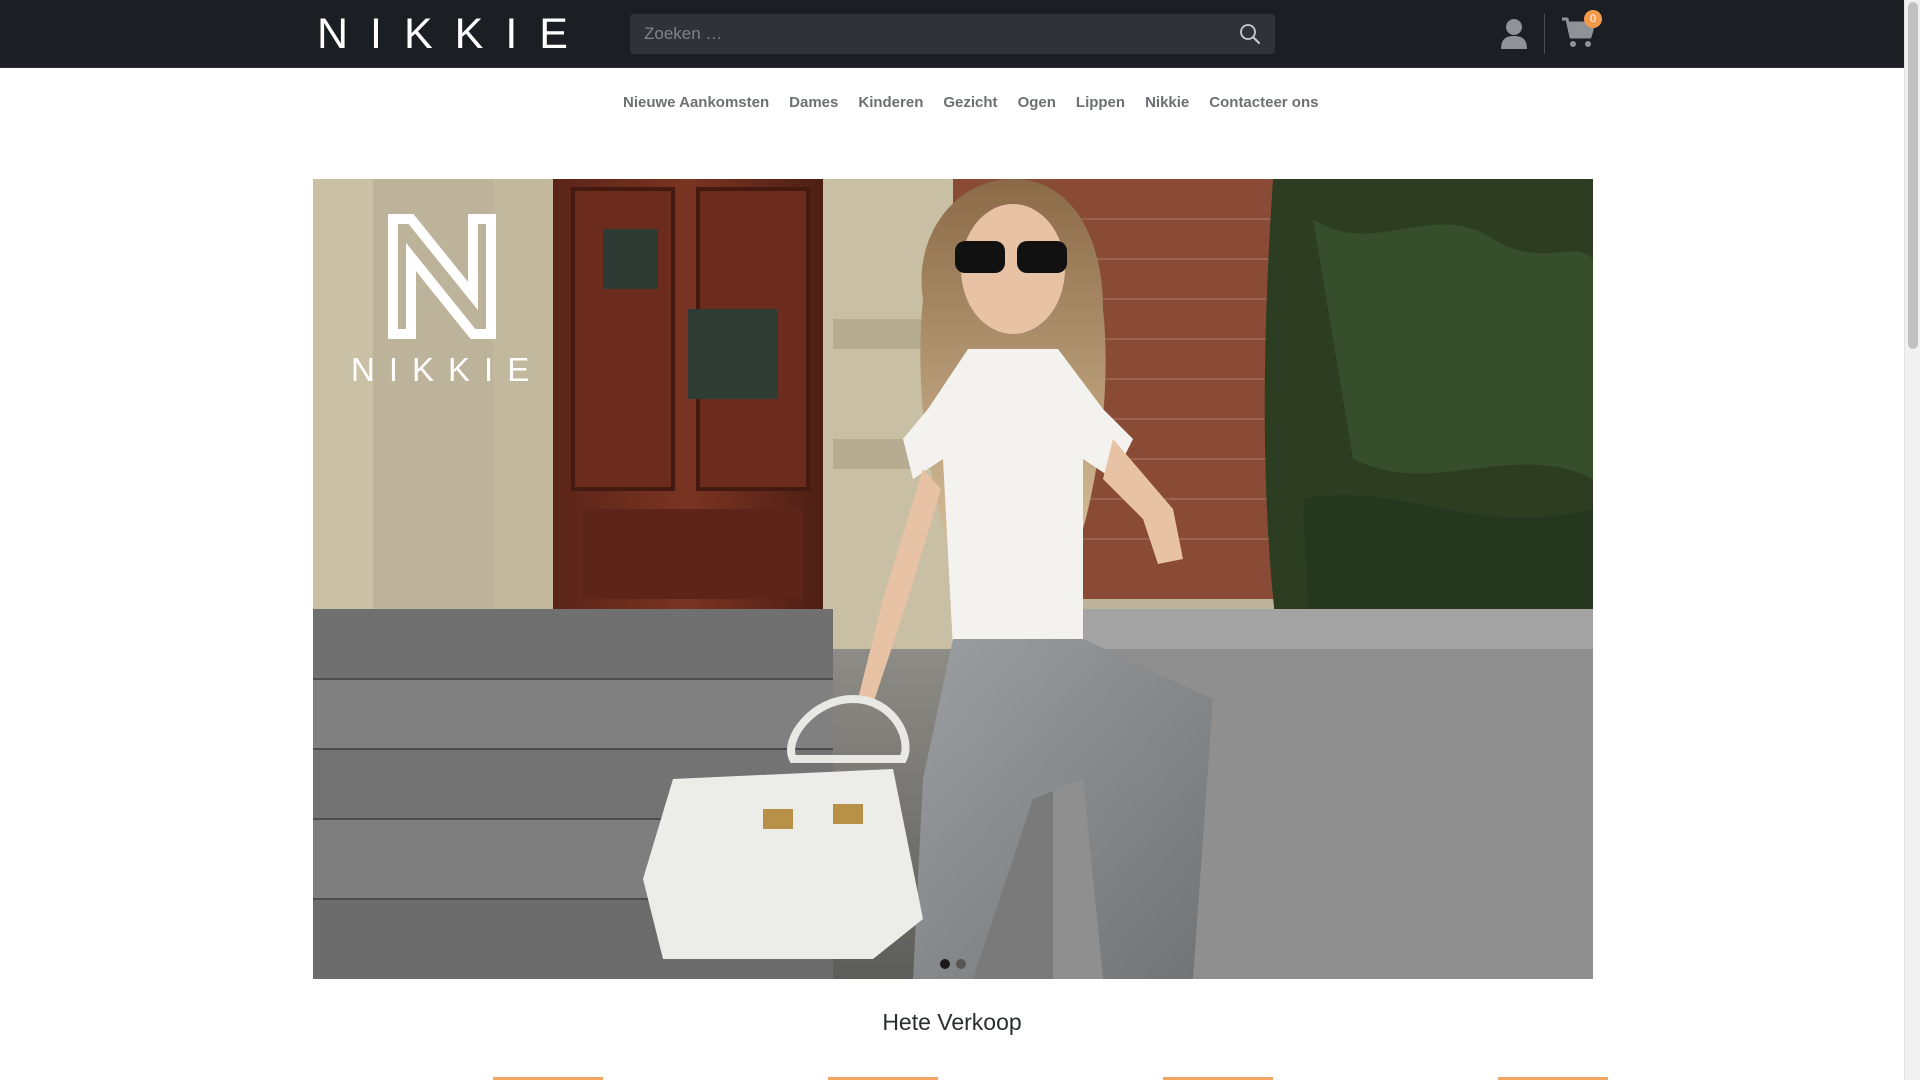 This screenshot has width=1920, height=1080. What do you see at coordinates (1912, 540) in the screenshot?
I see `vertical-scrollbar` at bounding box center [1912, 540].